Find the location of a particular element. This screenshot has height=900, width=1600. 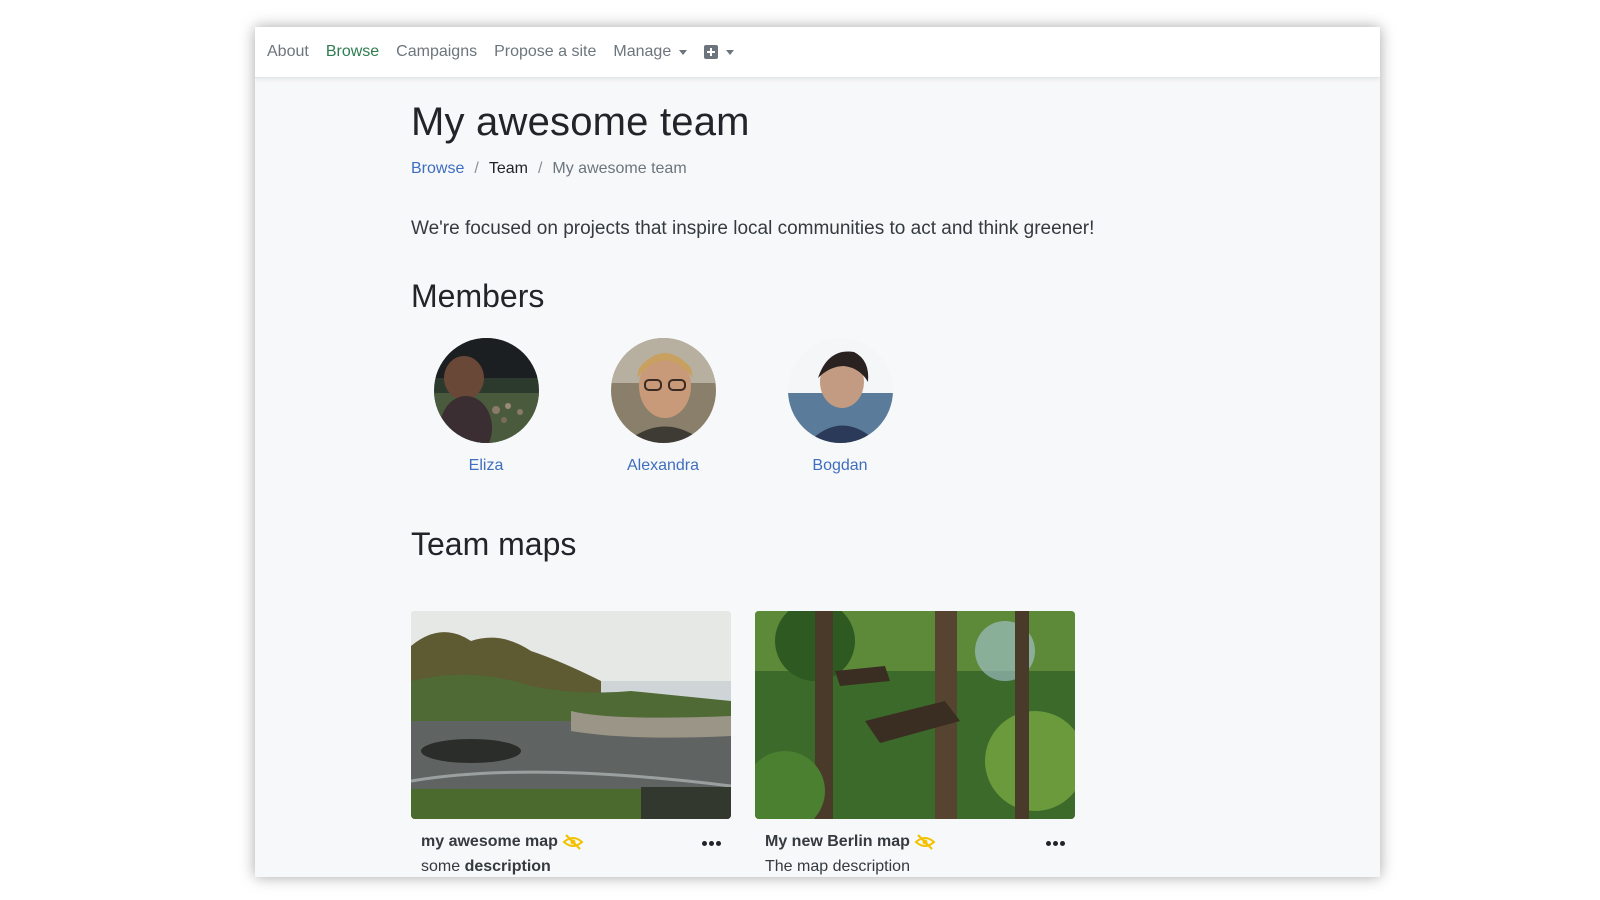

breadcrumb-current: My awesome team is located at coordinates (619, 168).